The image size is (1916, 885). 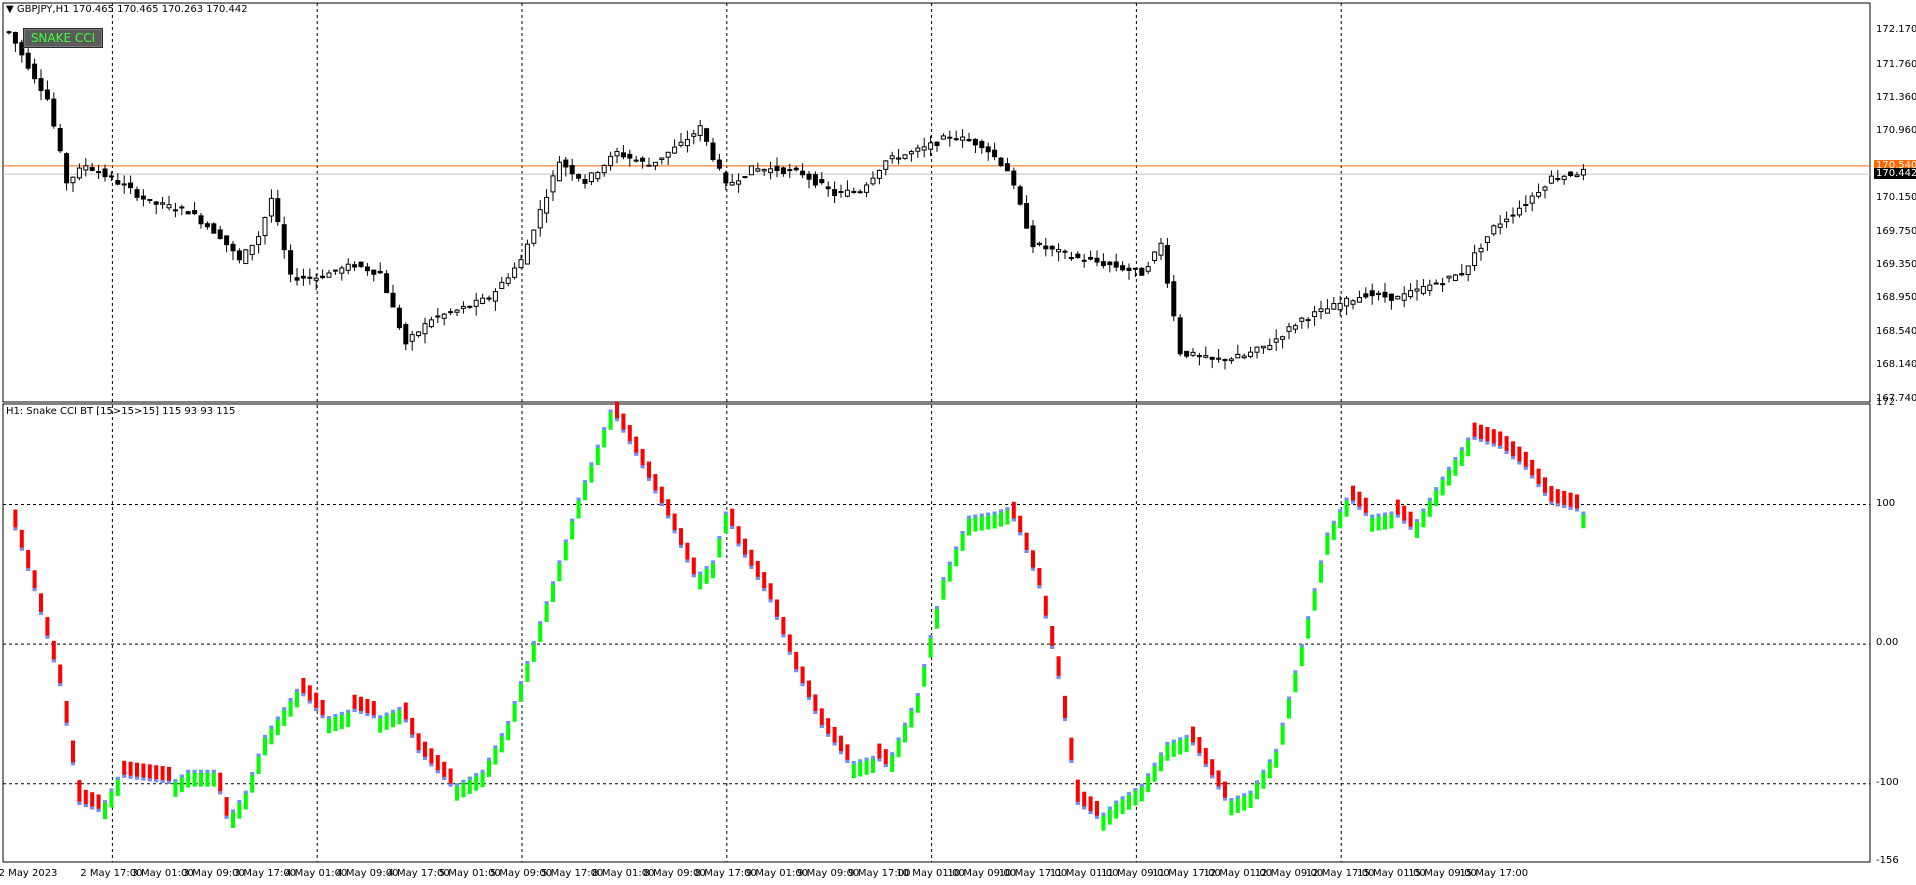 I want to click on price-tick-label: 169.350, so click(x=1896, y=264).